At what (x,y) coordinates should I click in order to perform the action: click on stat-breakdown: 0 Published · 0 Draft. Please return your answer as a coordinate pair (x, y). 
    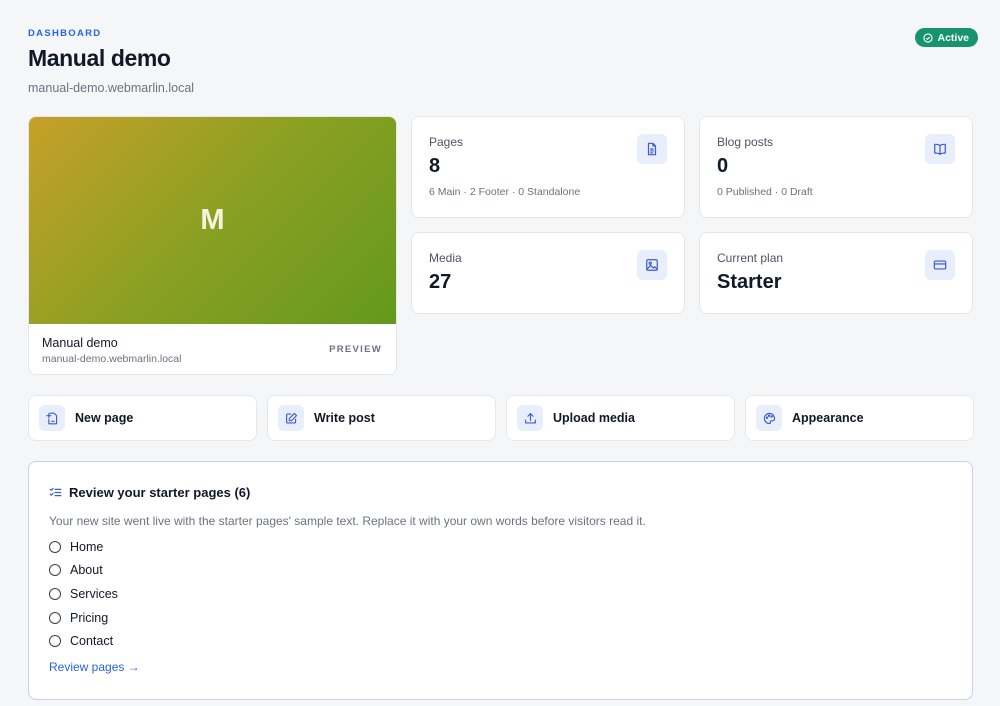
    Looking at the image, I should click on (765, 192).